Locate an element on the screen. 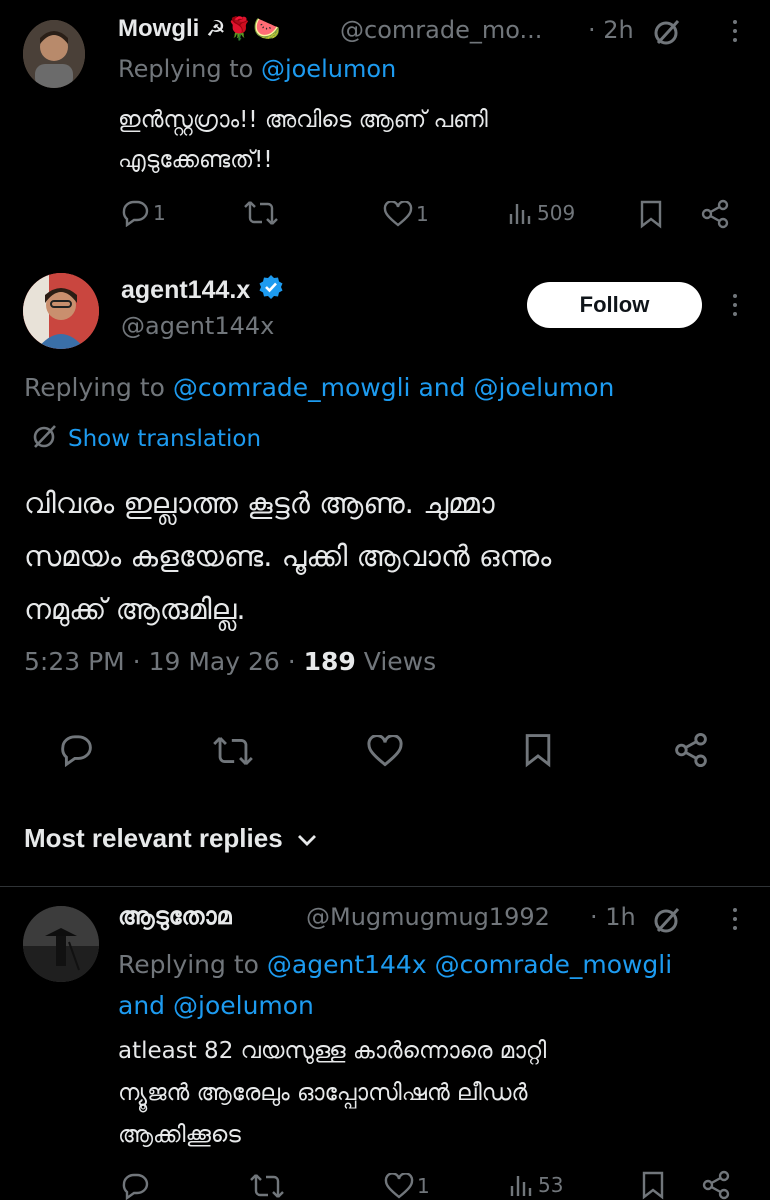 The height and width of the screenshot is (1200, 770). like-button is located at coordinates (385, 751).